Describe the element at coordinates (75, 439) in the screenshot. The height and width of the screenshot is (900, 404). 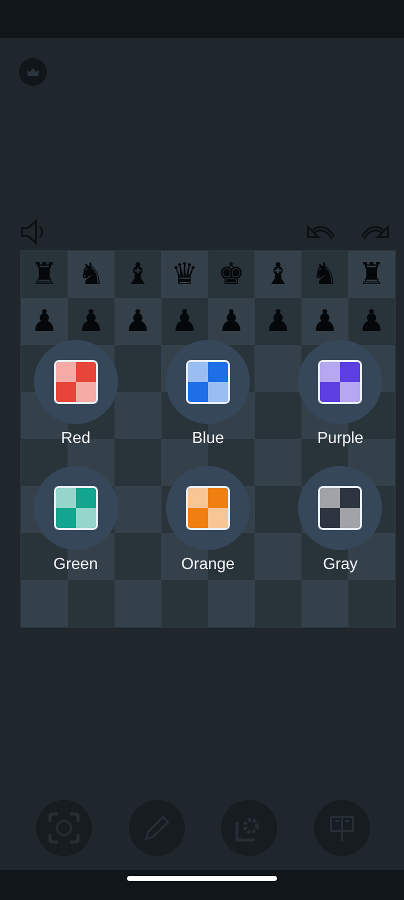
I see `theme-label: Red` at that location.